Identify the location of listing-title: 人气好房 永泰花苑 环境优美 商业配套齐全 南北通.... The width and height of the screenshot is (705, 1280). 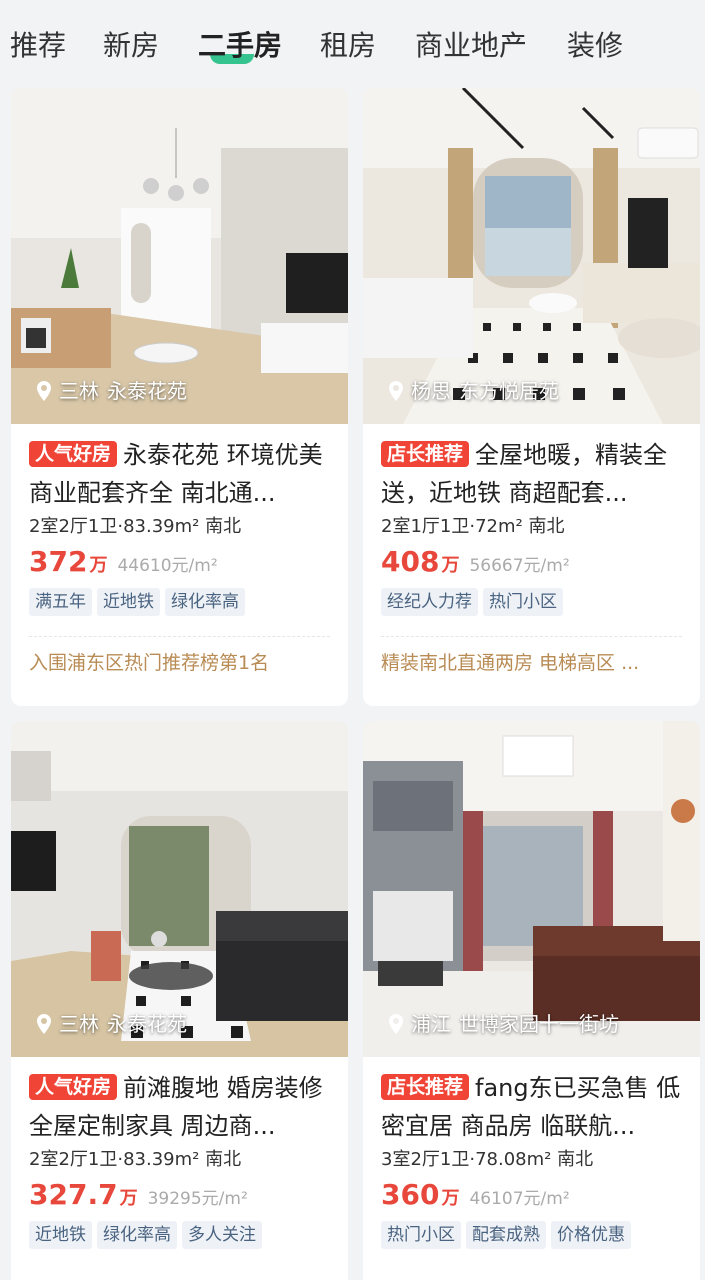
(179, 468).